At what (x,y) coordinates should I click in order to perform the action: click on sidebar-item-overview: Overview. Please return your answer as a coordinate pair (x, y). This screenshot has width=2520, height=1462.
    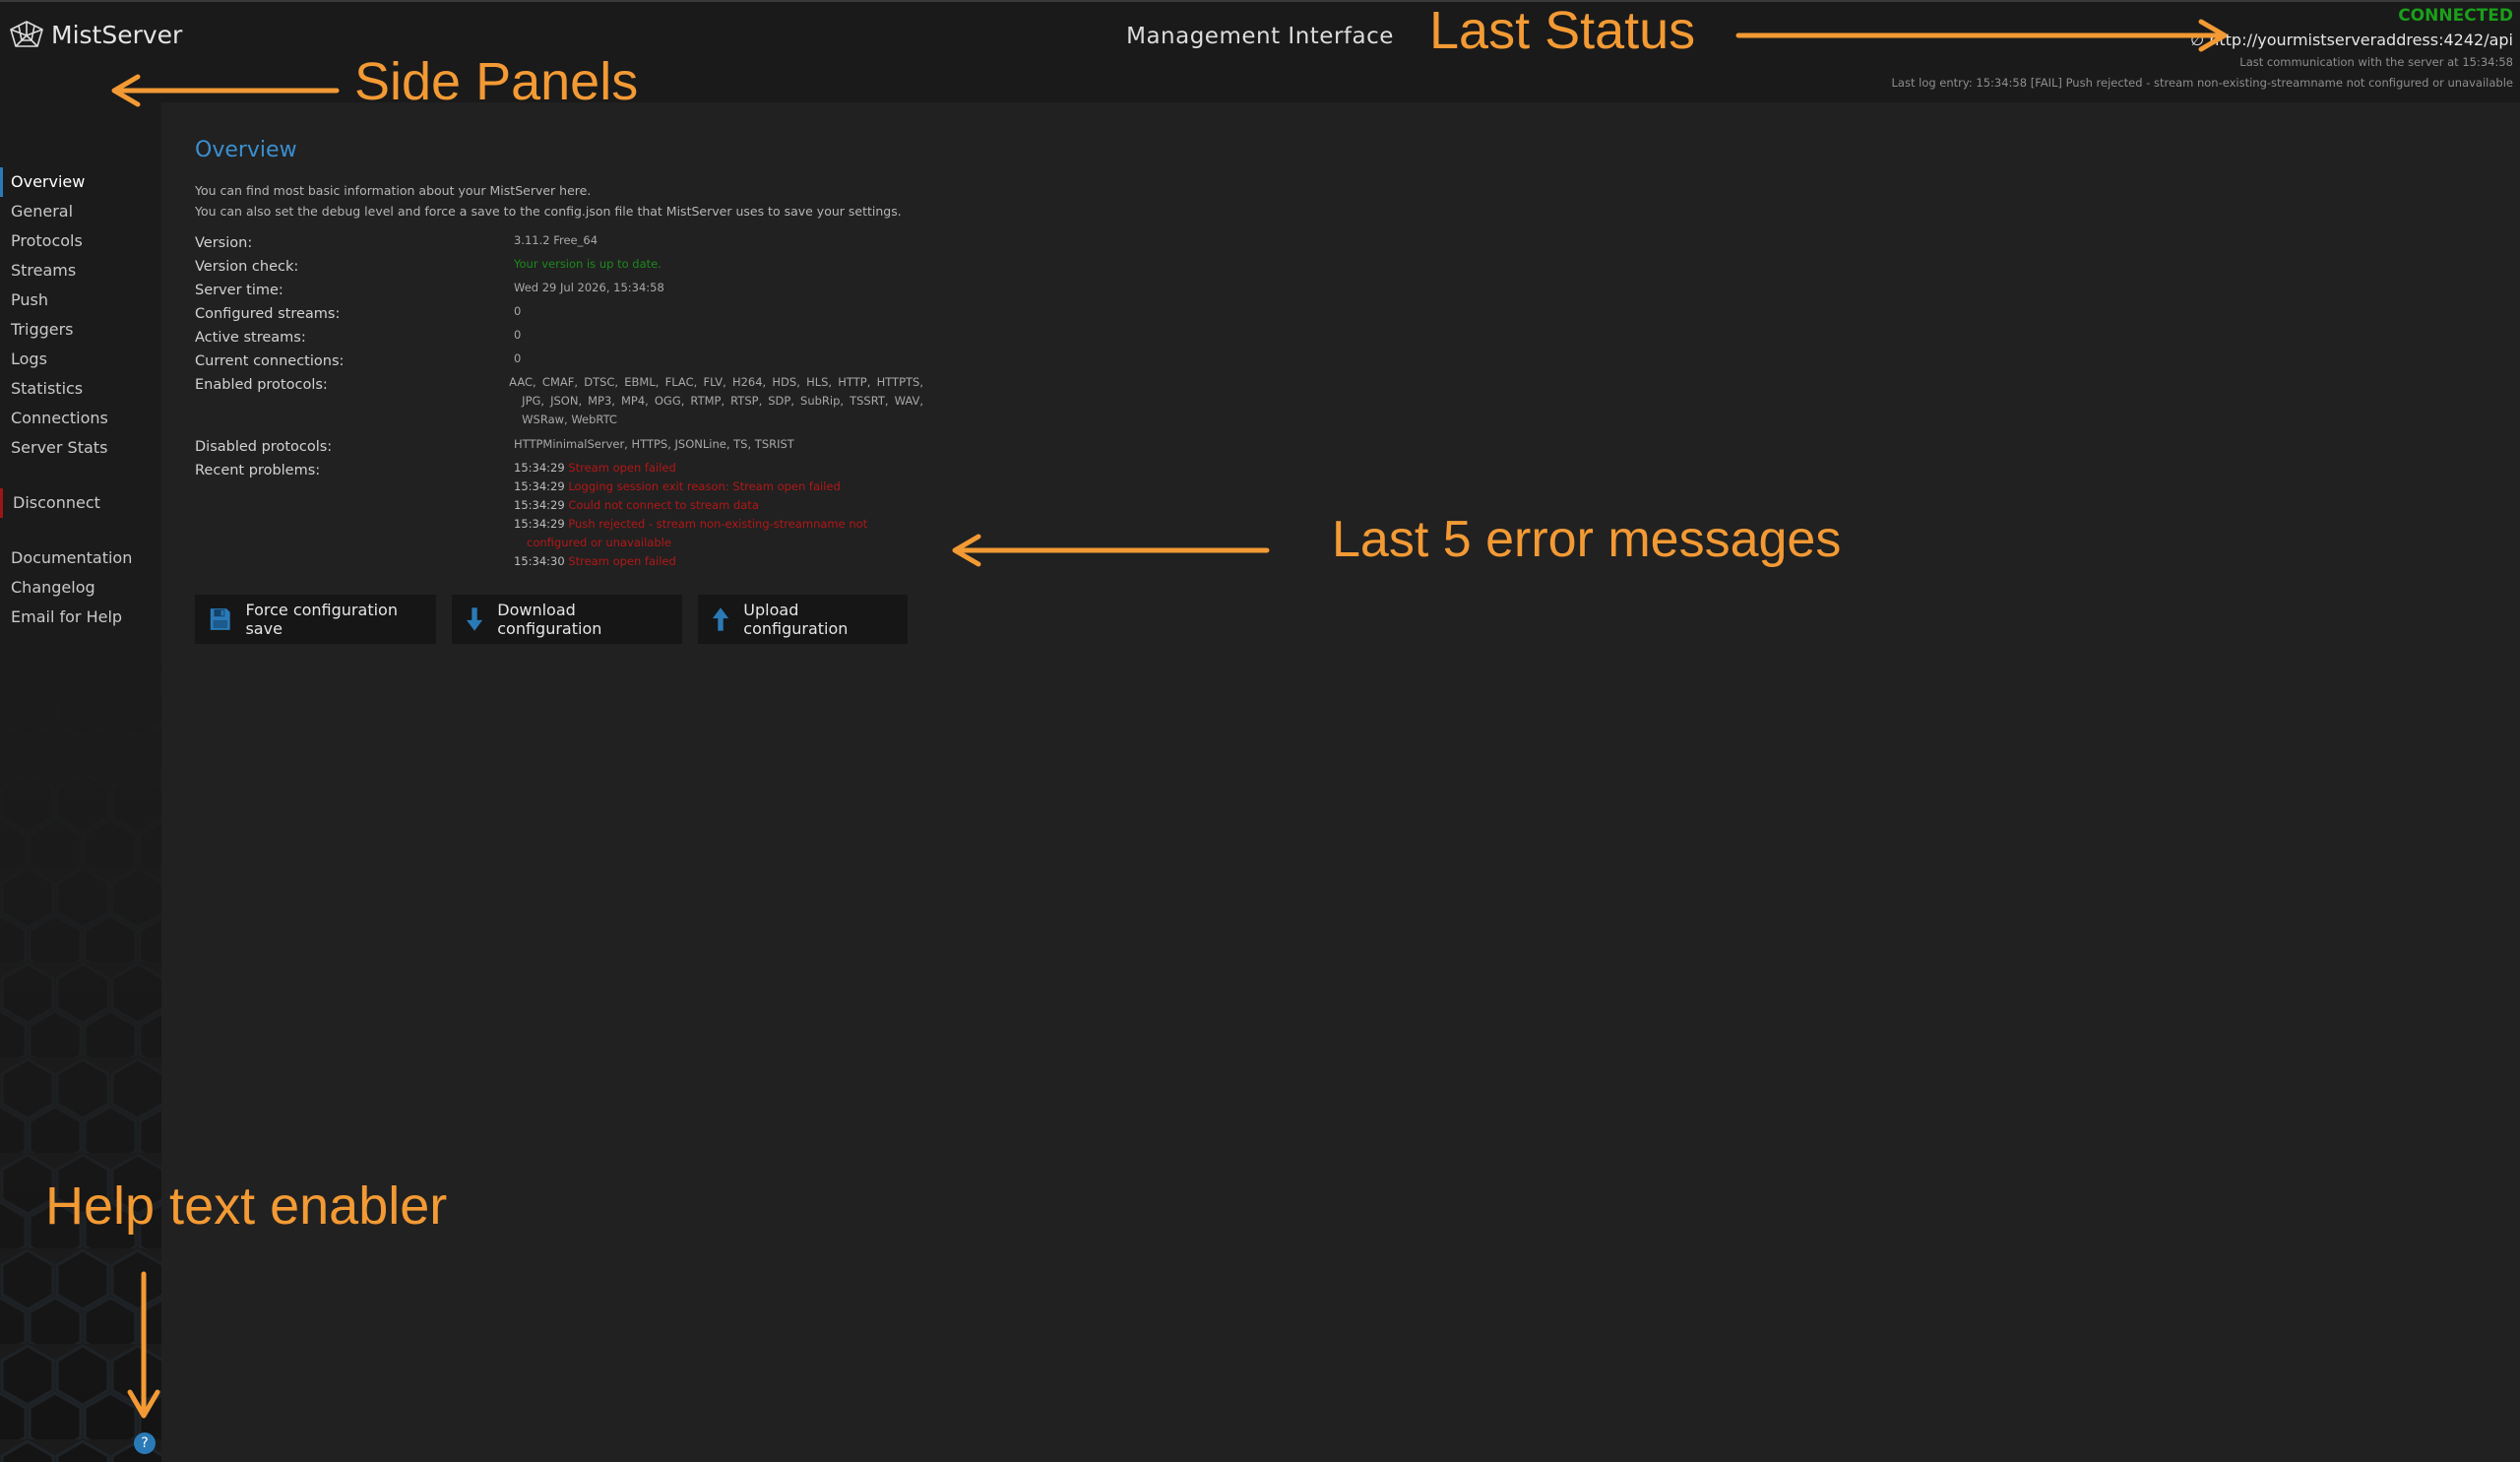
    Looking at the image, I should click on (80, 182).